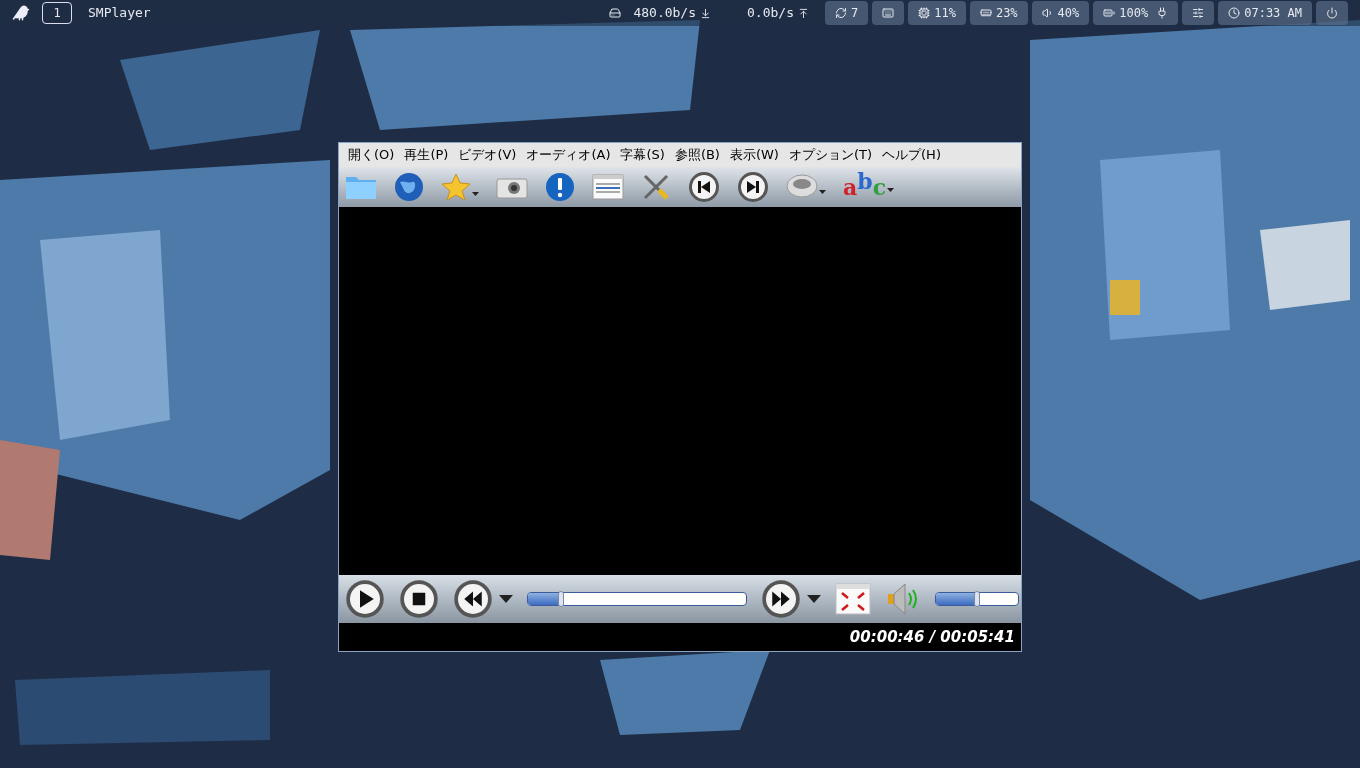  I want to click on bird-icon, so click(21, 13).